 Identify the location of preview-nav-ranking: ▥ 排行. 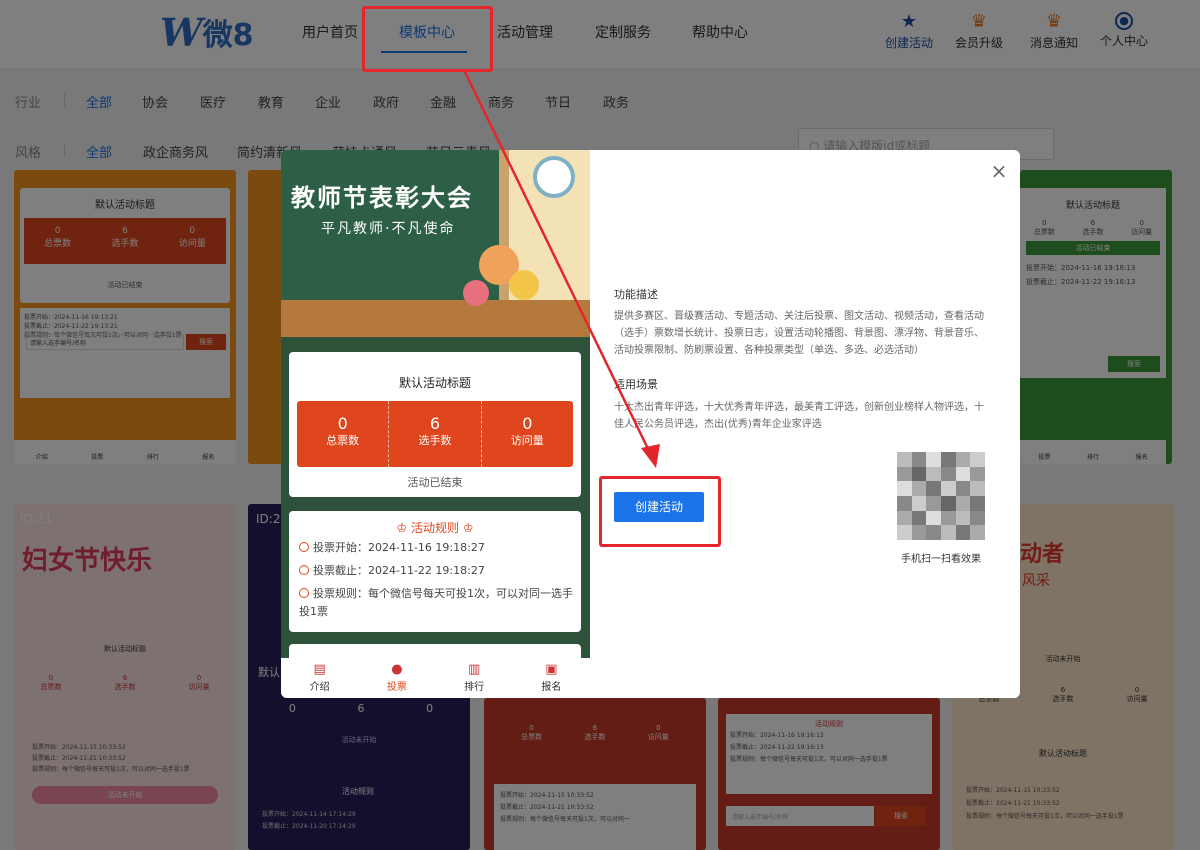
(474, 678).